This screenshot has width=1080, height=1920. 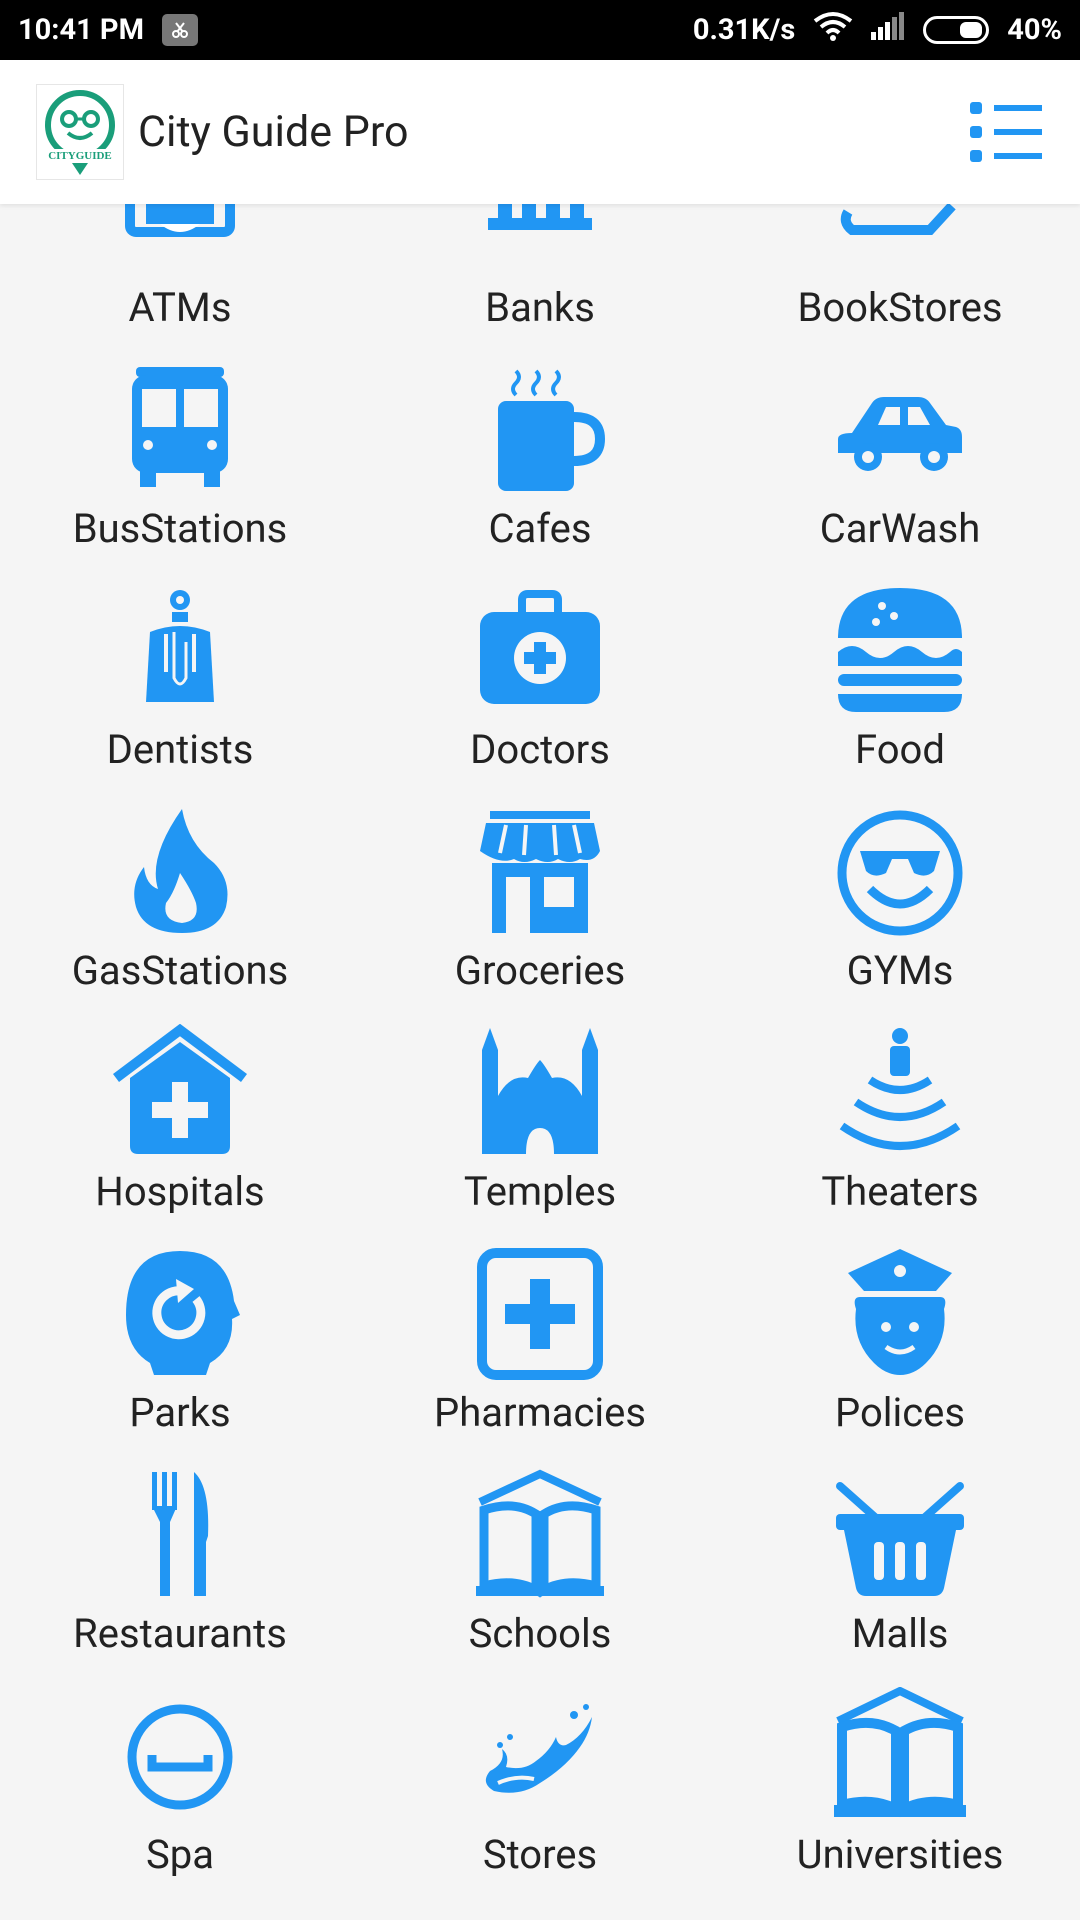 I want to click on category-label: Pharmacies, so click(x=540, y=1412).